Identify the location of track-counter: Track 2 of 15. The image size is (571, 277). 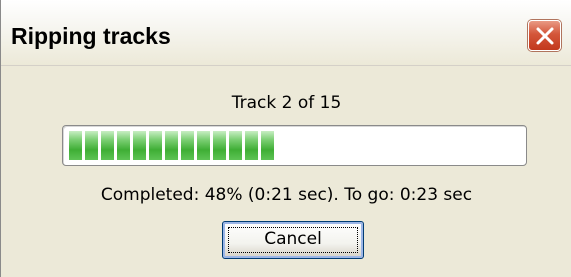
(286, 103).